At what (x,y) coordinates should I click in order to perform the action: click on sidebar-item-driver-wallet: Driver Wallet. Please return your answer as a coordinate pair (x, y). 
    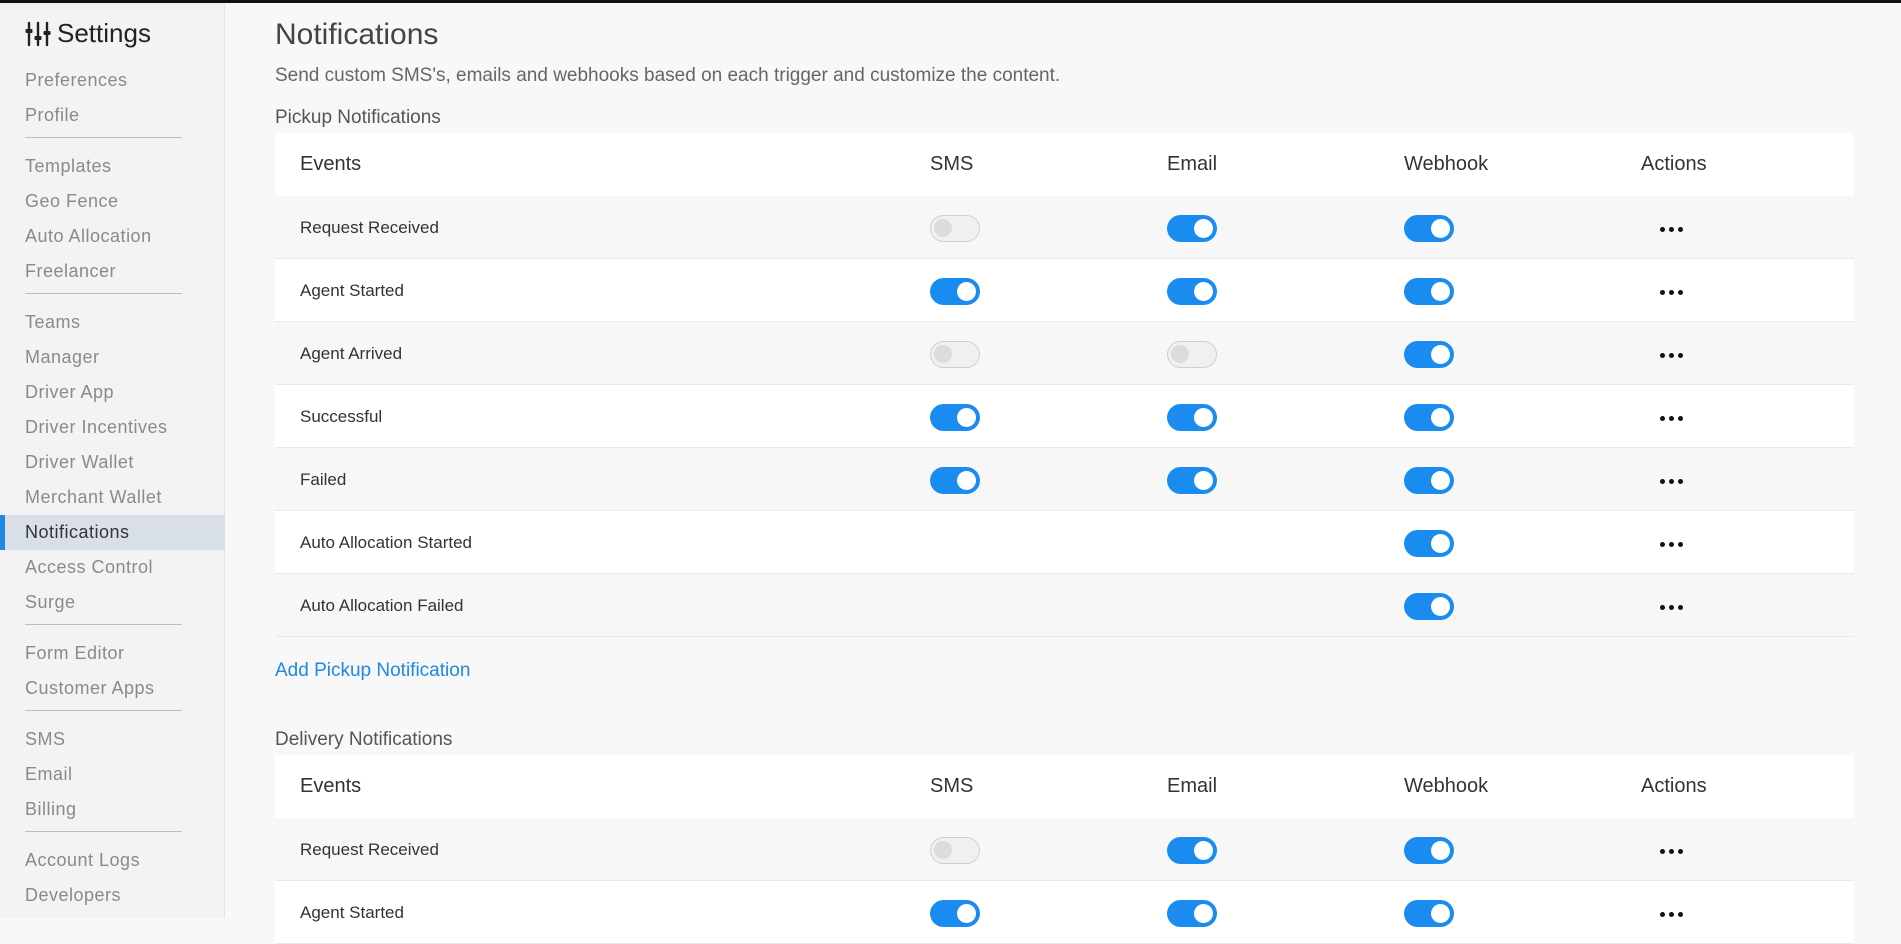
    Looking at the image, I should click on (112, 462).